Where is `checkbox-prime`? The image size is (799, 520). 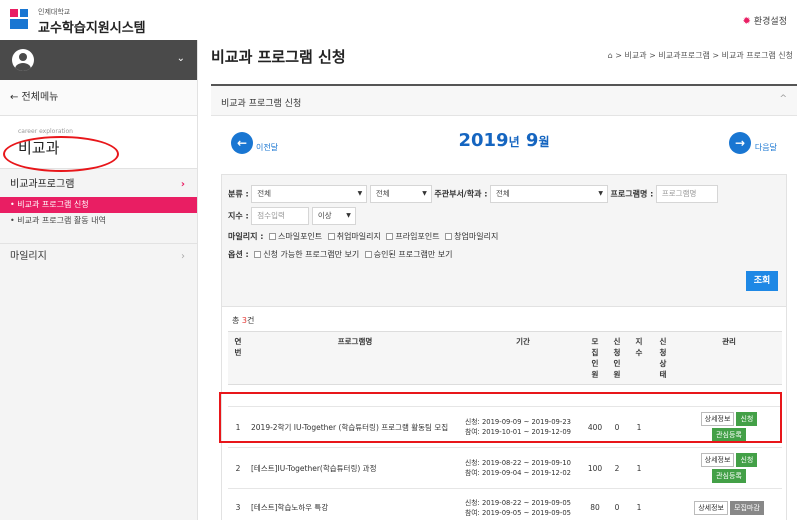 checkbox-prime is located at coordinates (390, 236).